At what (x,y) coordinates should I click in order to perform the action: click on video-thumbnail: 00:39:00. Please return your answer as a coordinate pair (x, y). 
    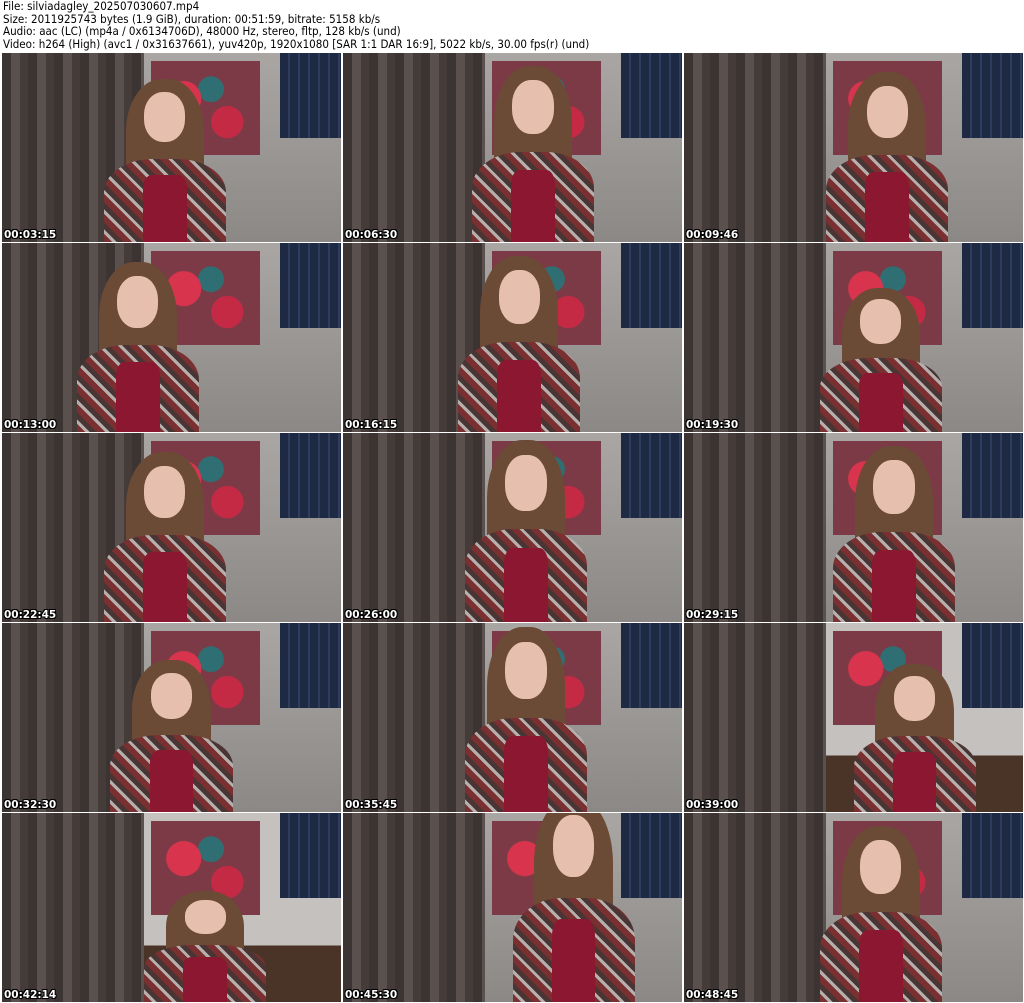
    Looking at the image, I should click on (853, 717).